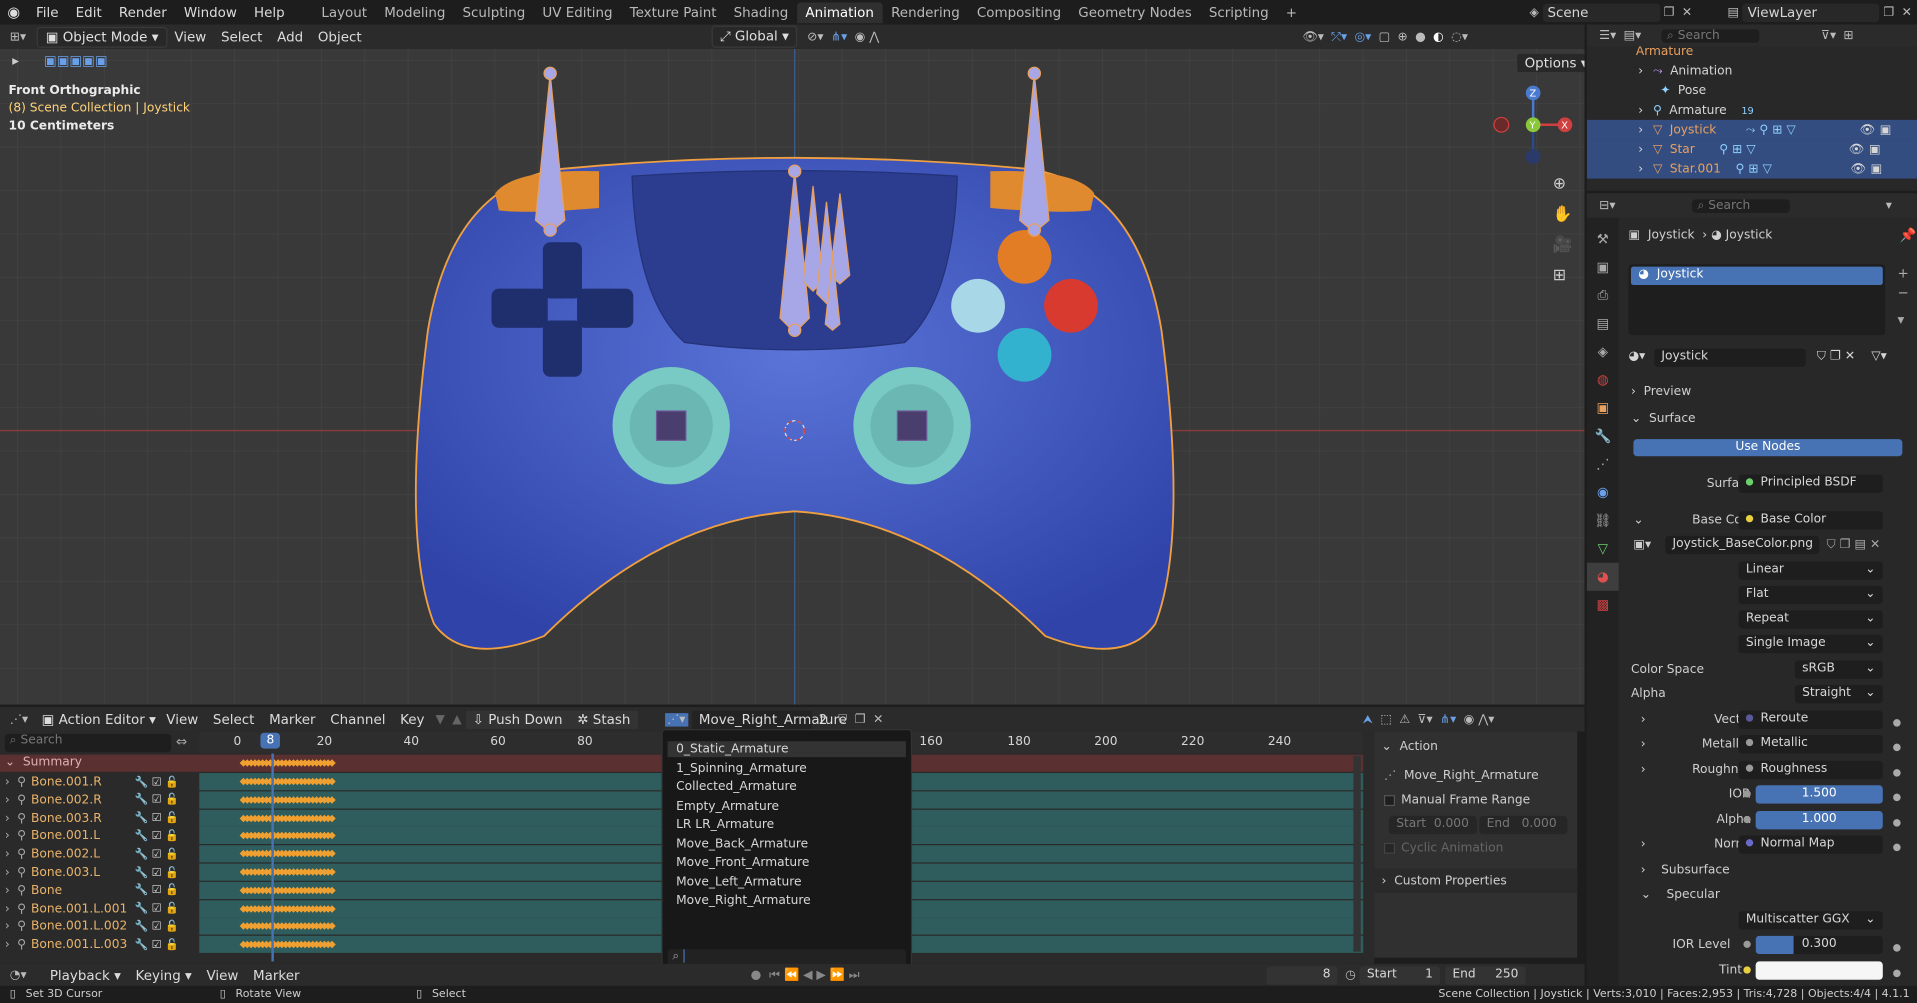 This screenshot has width=1917, height=1003. What do you see at coordinates (102, 37) in the screenshot?
I see `mode-dropdown: ▣ Object Mode ▾` at bounding box center [102, 37].